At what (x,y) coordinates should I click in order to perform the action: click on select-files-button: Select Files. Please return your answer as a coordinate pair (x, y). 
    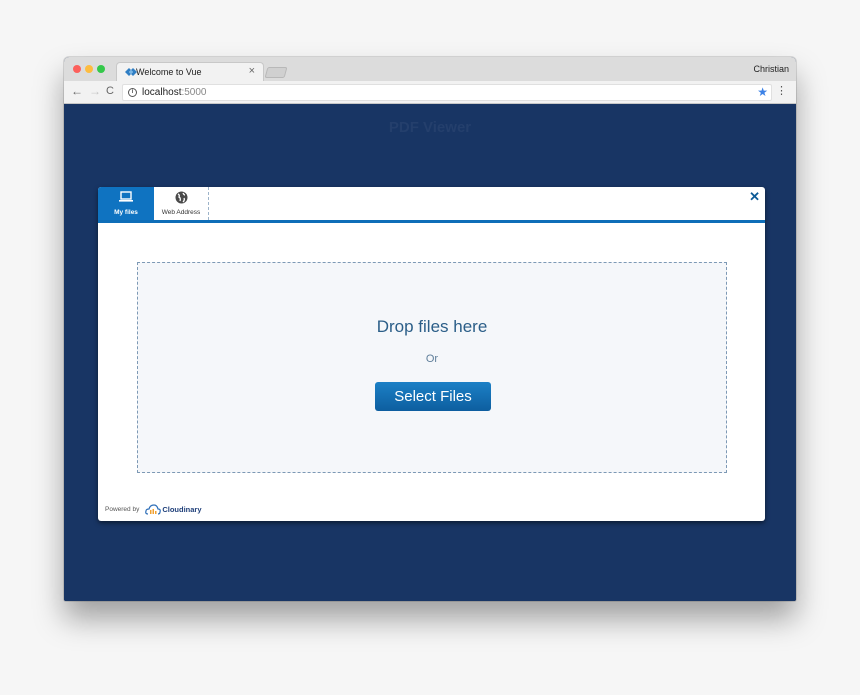
    Looking at the image, I should click on (433, 396).